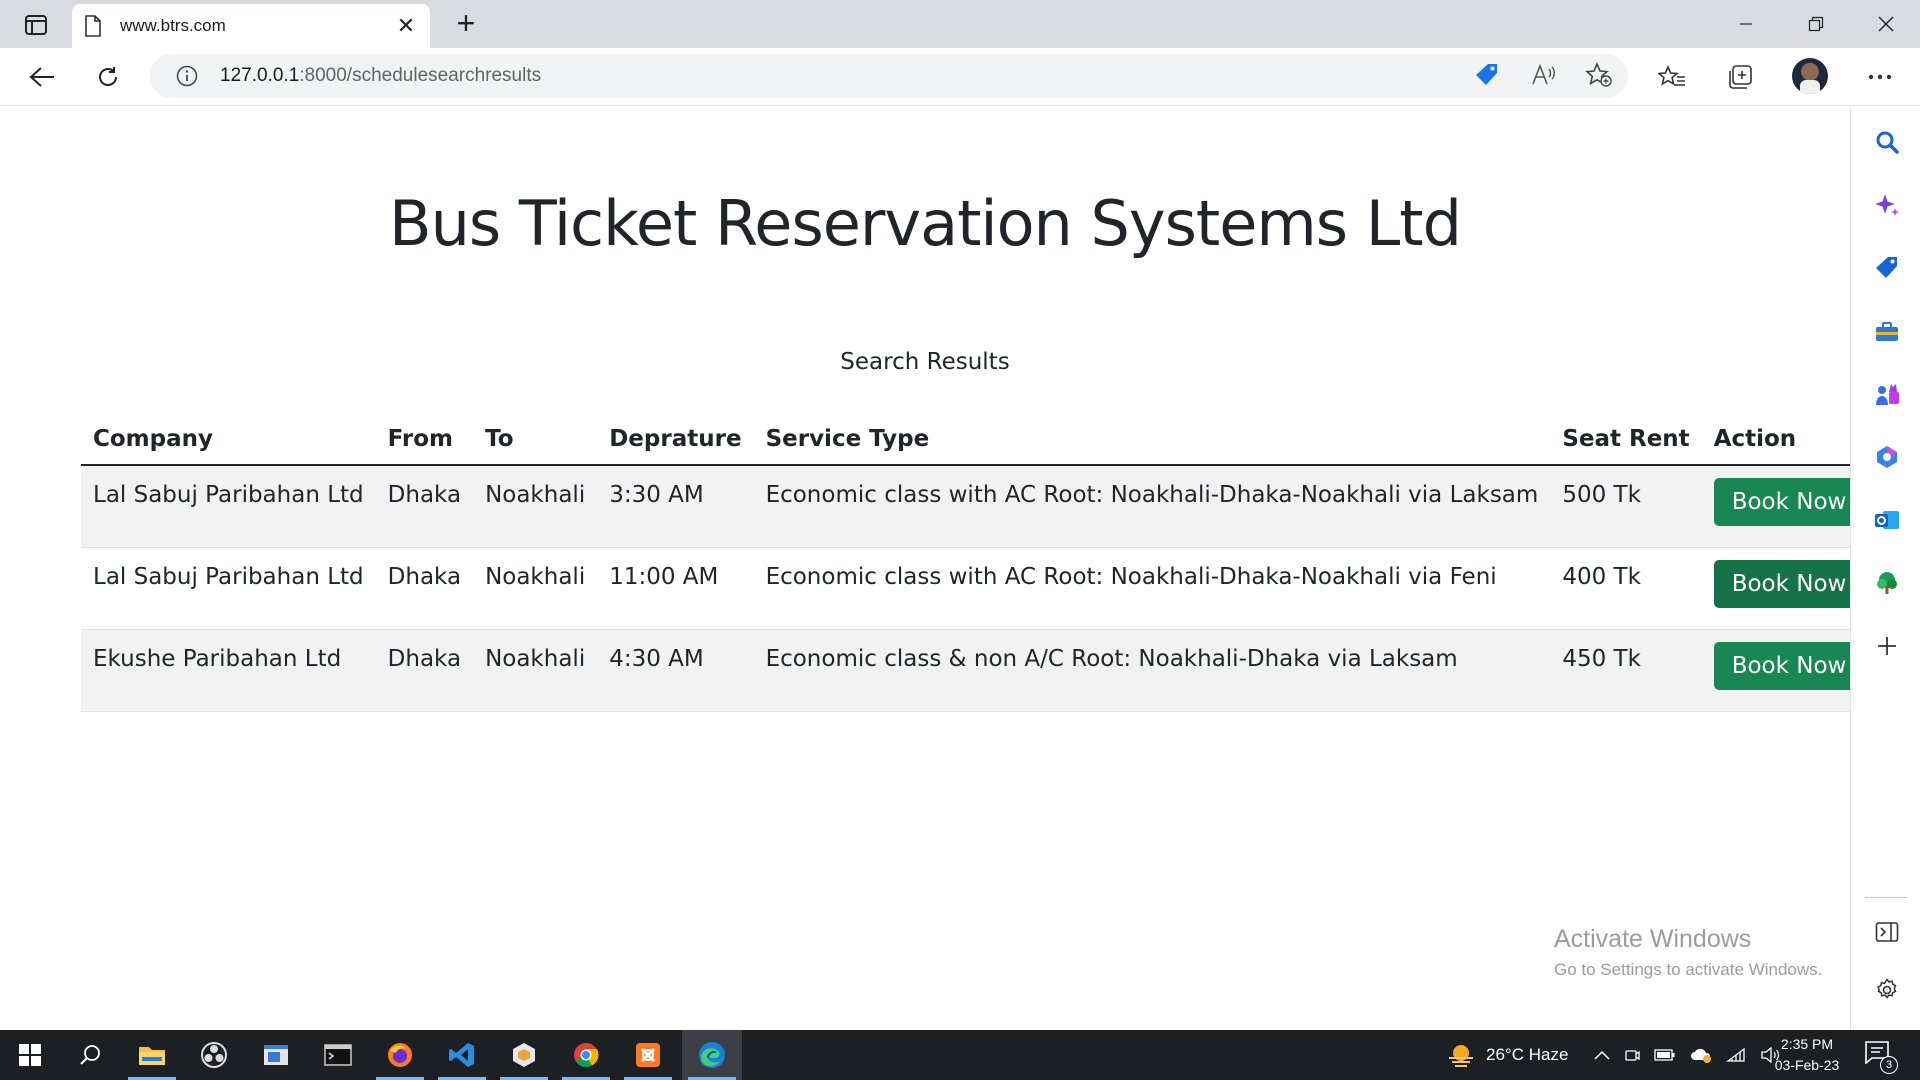 This screenshot has width=1920, height=1080. What do you see at coordinates (420, 75) in the screenshot?
I see `url-path: :8000/schedulesearchresults` at bounding box center [420, 75].